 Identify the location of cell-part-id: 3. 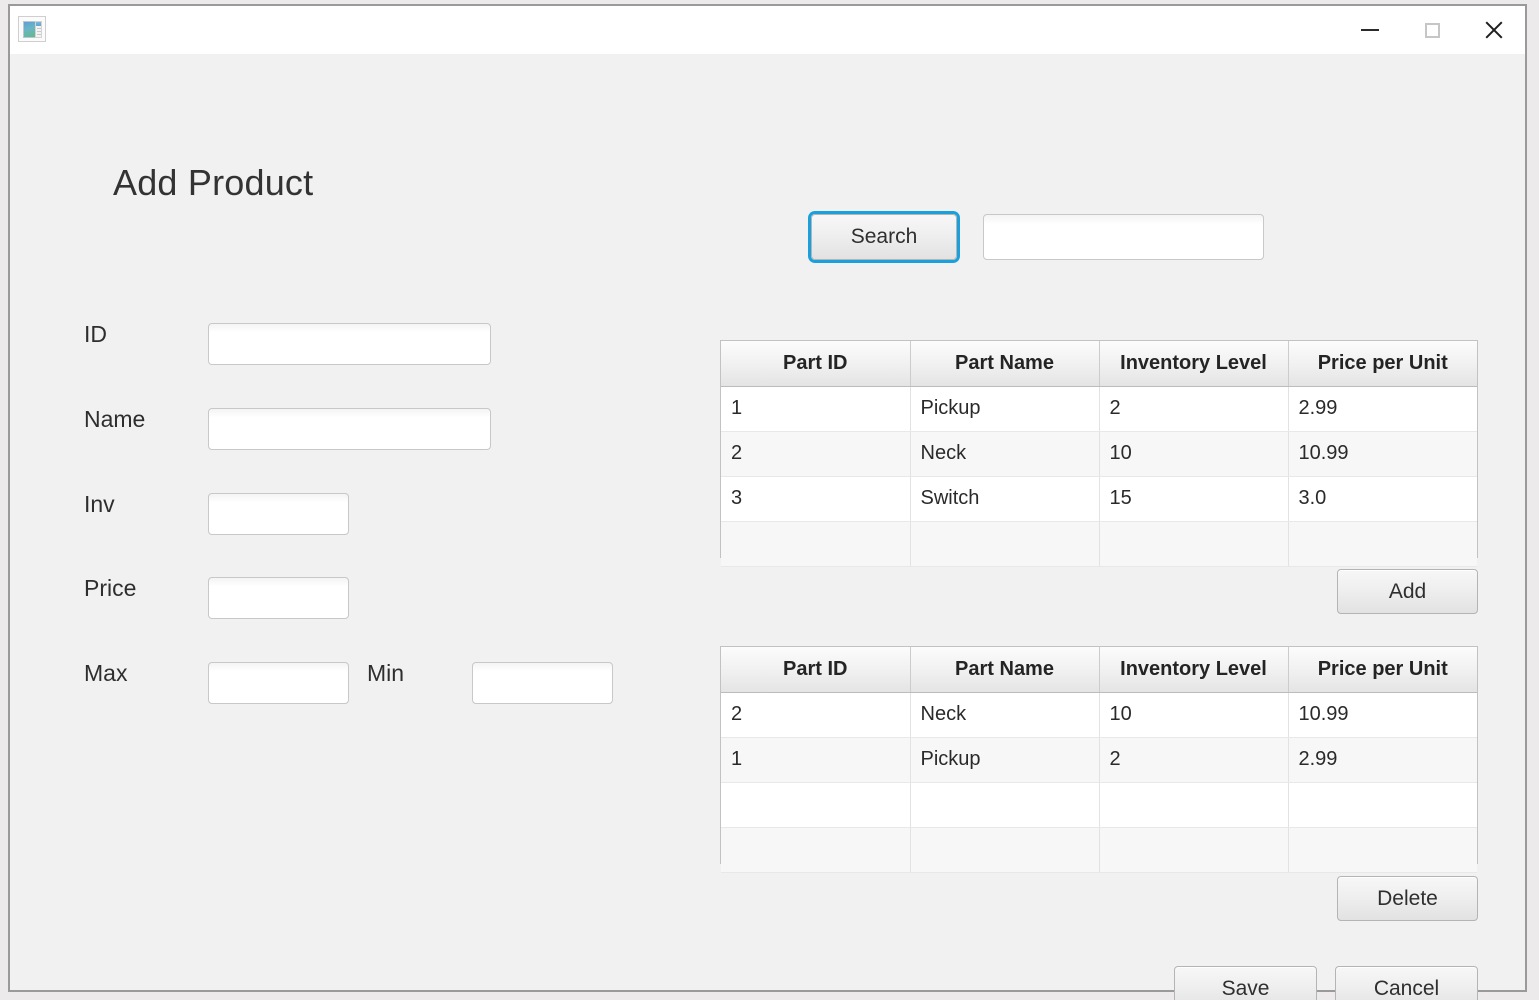
(816, 499).